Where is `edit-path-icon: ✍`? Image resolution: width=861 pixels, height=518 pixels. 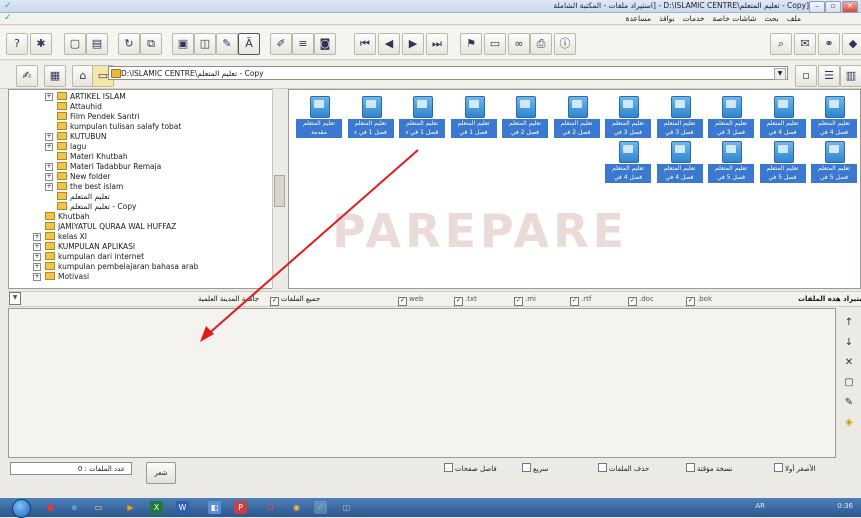 edit-path-icon: ✍ is located at coordinates (27, 76).